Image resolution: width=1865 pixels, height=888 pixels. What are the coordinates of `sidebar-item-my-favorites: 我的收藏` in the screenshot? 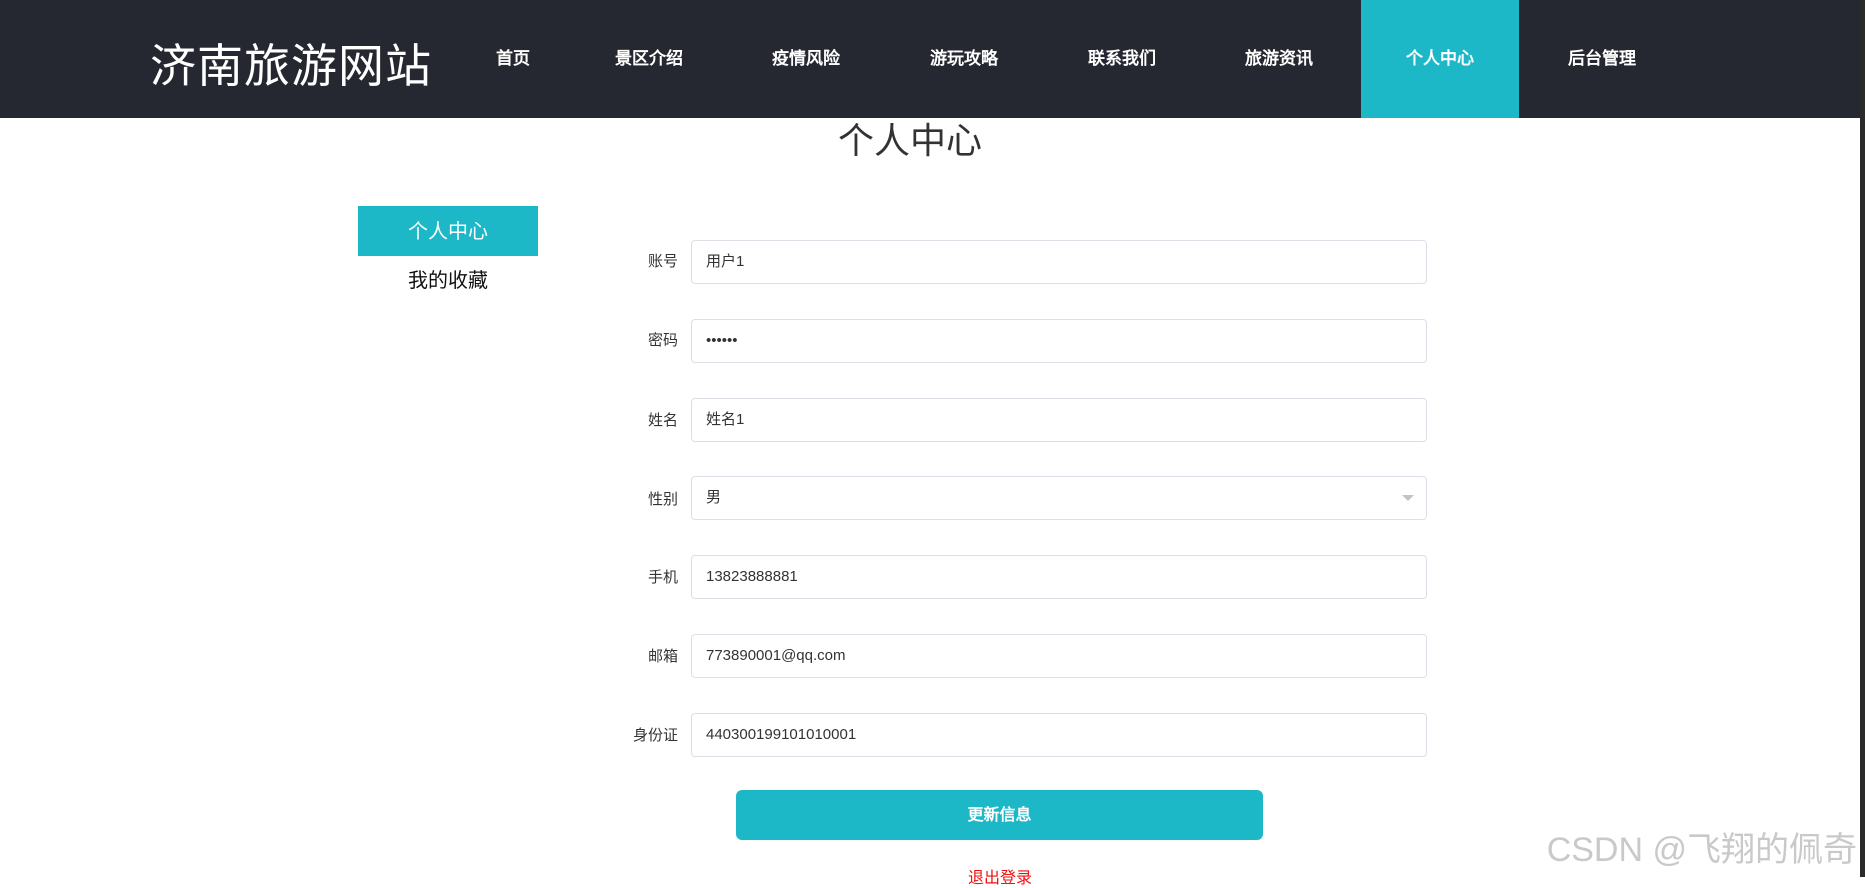 It's located at (448, 280).